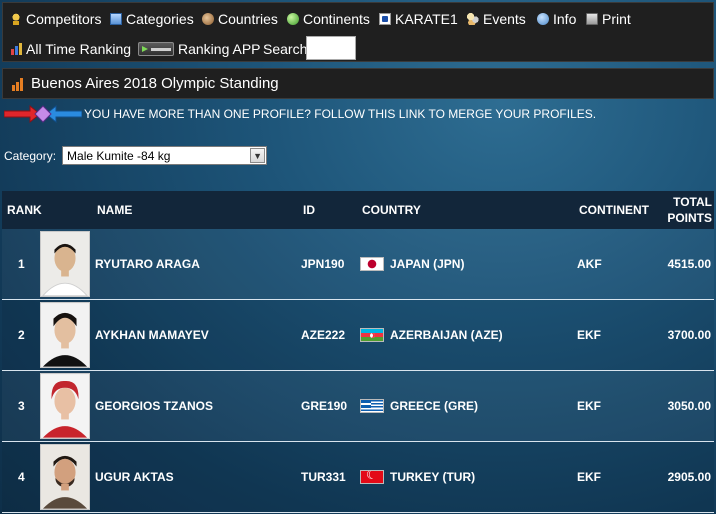 Image resolution: width=716 pixels, height=514 pixels. What do you see at coordinates (208, 19) in the screenshot?
I see `countries-icon` at bounding box center [208, 19].